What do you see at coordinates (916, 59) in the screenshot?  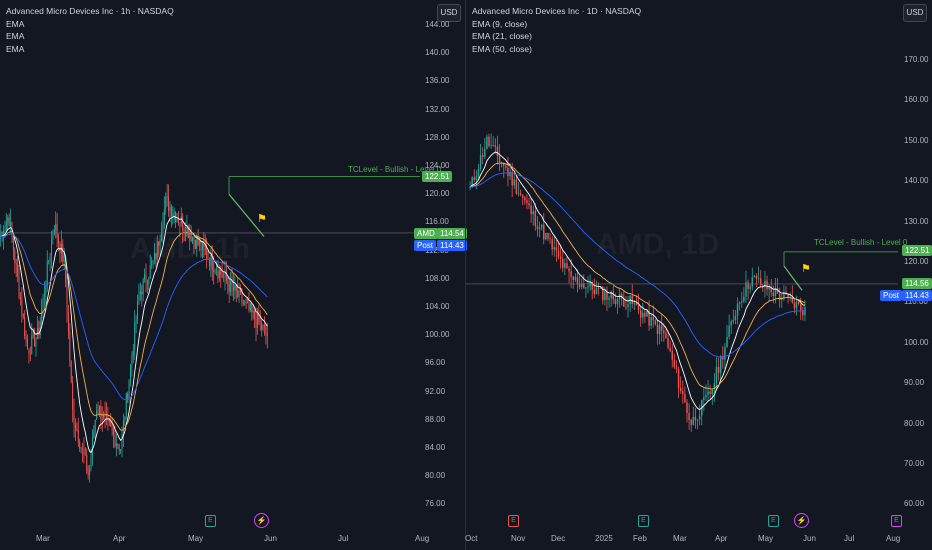 I see `price-tick-label: 170.00` at bounding box center [916, 59].